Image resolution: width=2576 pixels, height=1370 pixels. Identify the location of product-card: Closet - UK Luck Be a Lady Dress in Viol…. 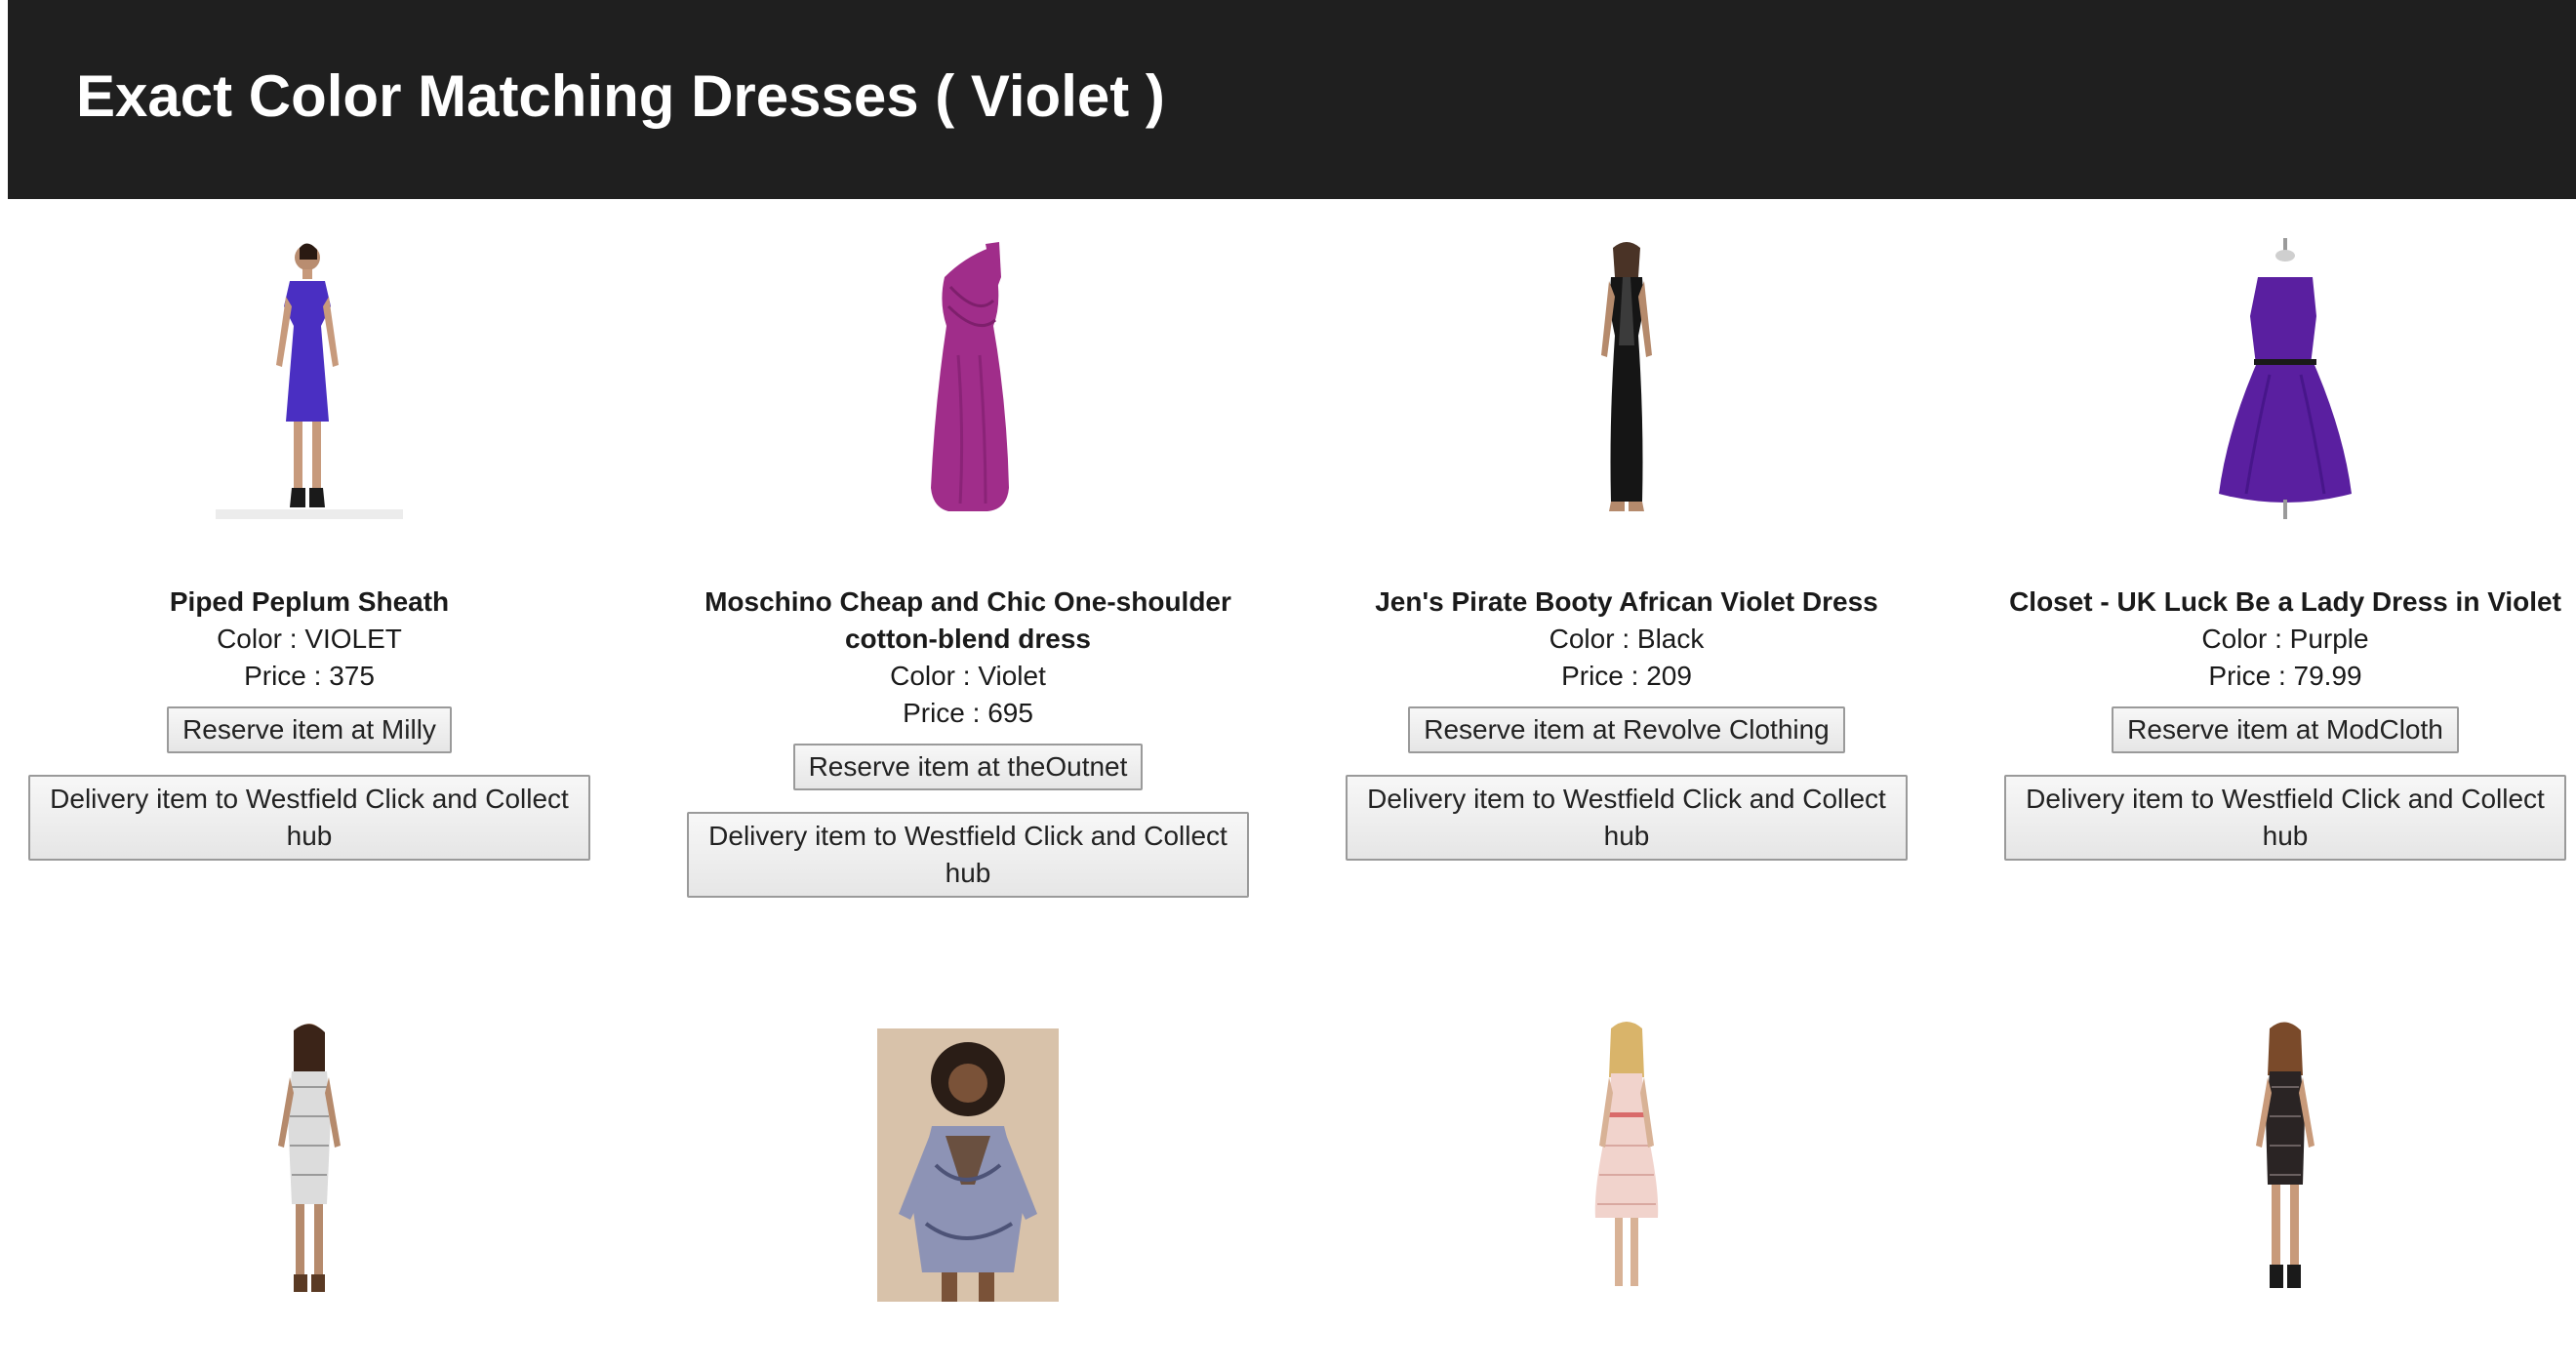
(2285, 549).